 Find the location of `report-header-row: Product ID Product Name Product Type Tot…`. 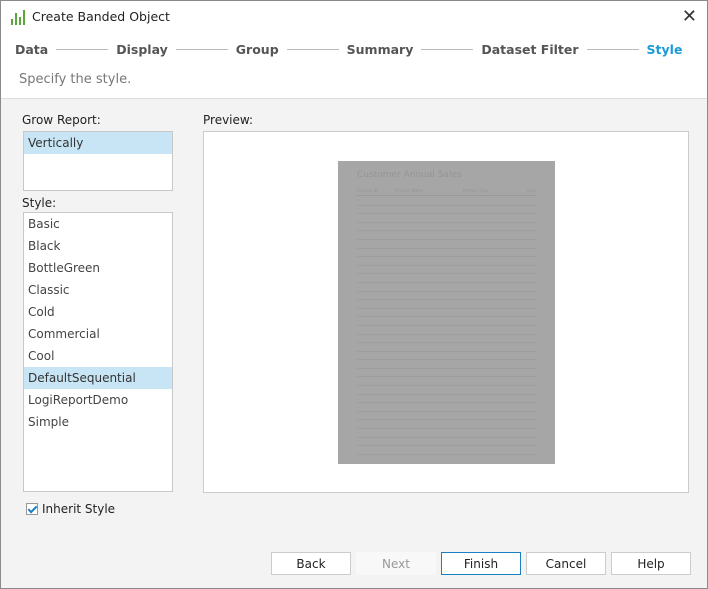

report-header-row: Product ID Product Name Product Type Tot… is located at coordinates (446, 192).